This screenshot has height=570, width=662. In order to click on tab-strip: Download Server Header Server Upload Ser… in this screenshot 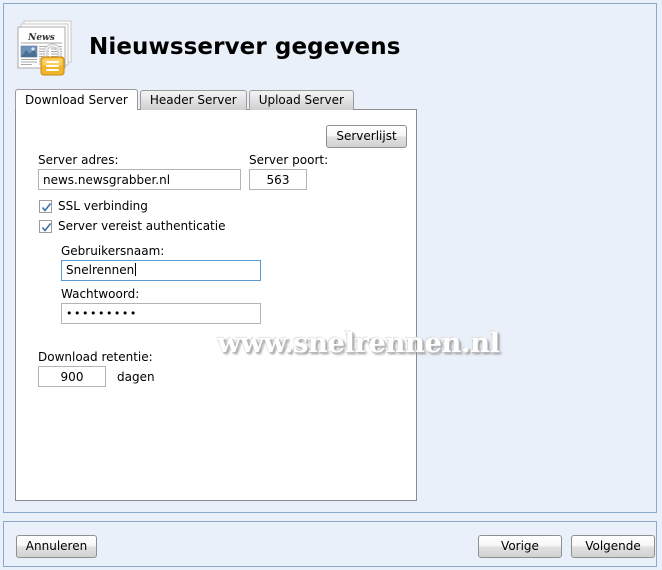, I will do `click(185, 99)`.